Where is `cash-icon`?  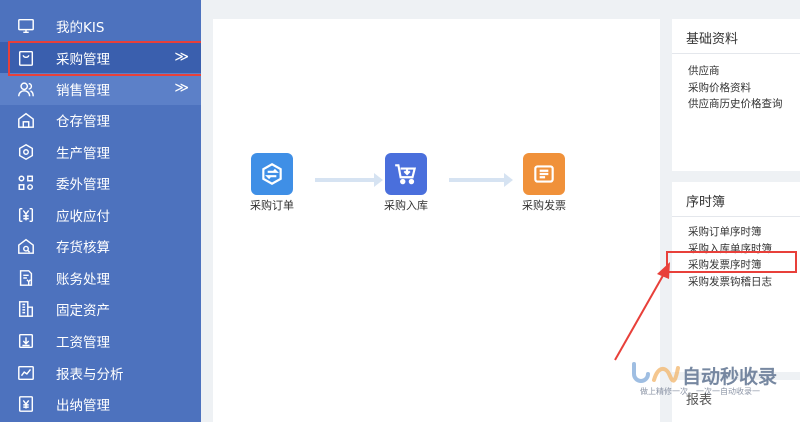
cash-icon is located at coordinates (26, 404).